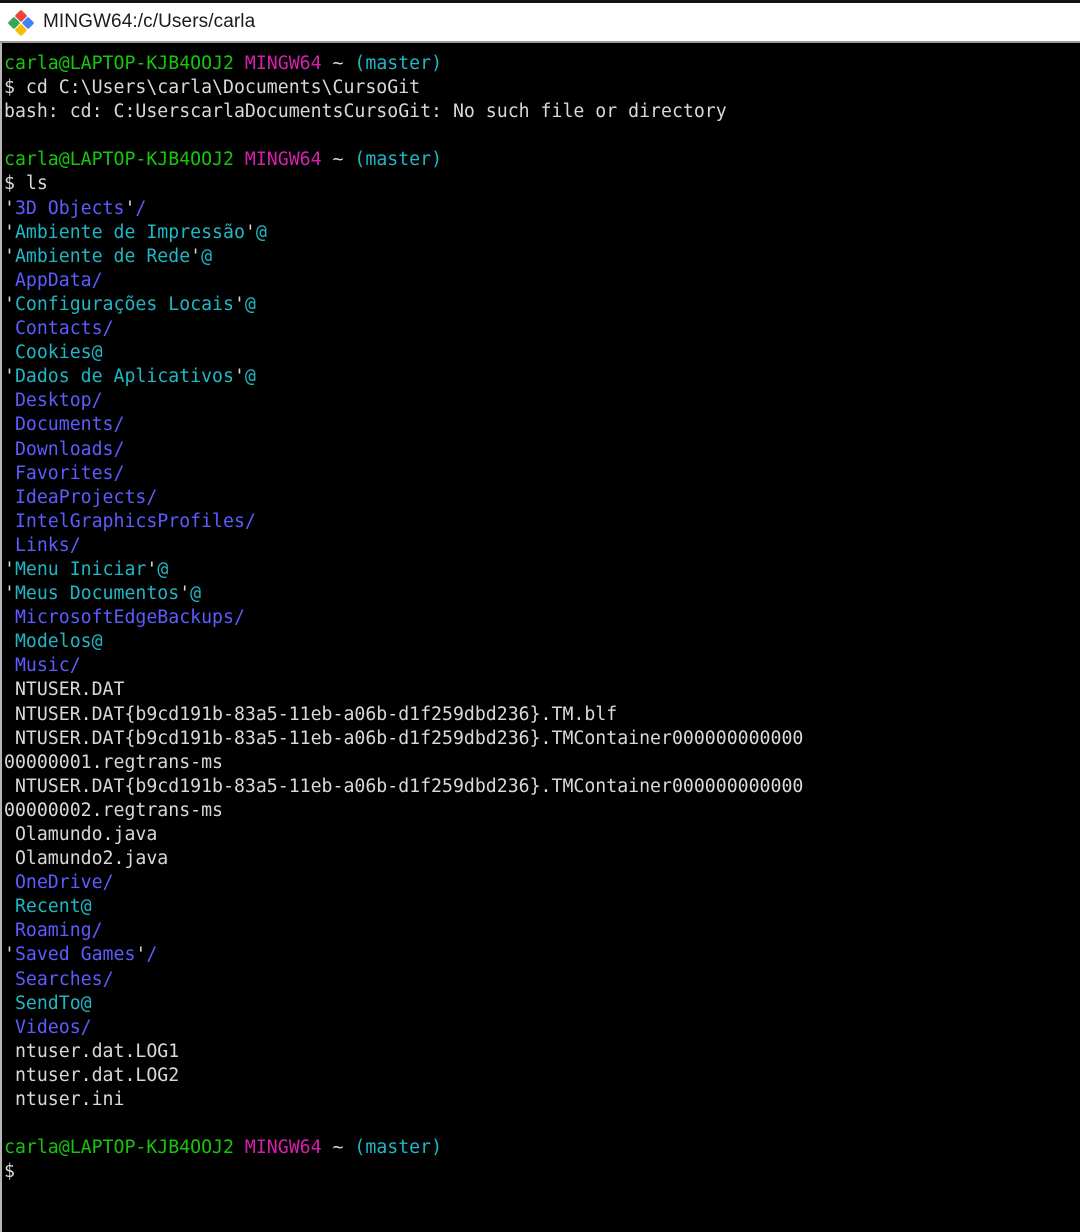 The width and height of the screenshot is (1080, 1232). I want to click on ls-entry-text: Saved Games, so click(75, 955).